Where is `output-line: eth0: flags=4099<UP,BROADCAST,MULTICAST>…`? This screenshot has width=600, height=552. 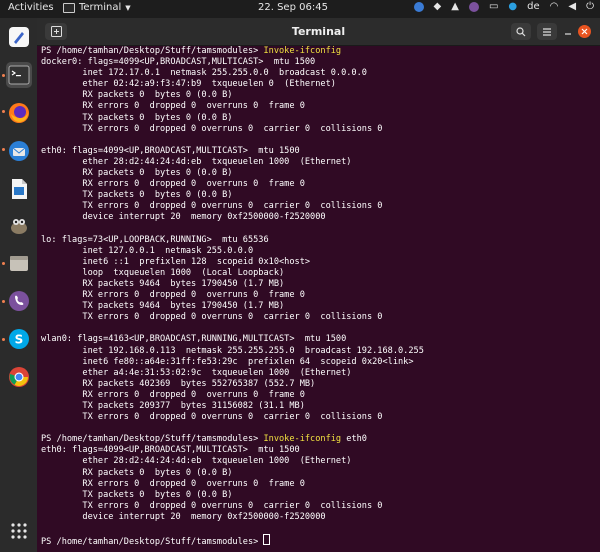
output-line: eth0: flags=4099<UP,BROADCAST,MULTICAST>… is located at coordinates (170, 150).